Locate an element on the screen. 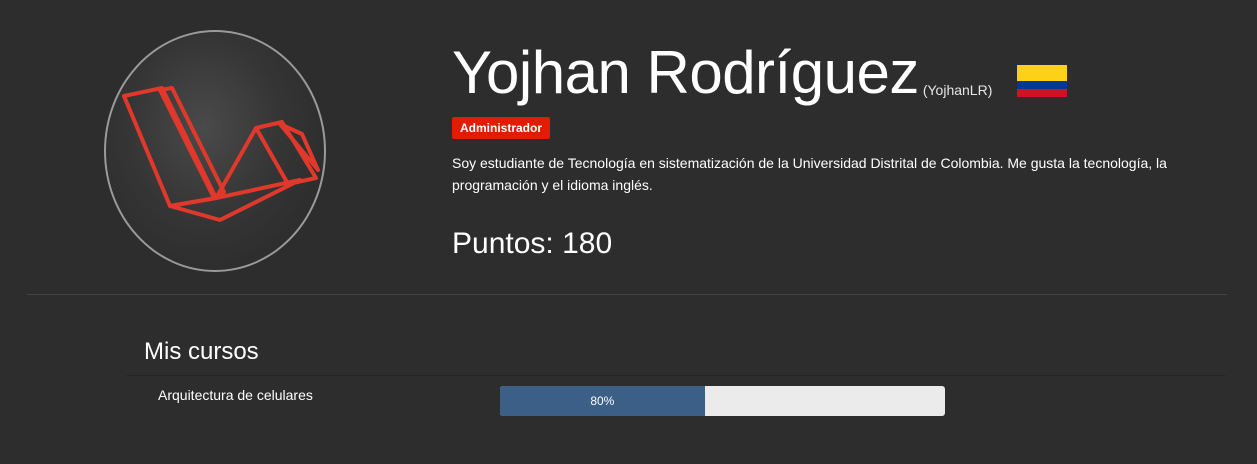 The image size is (1257, 464). role-badge: Administrador is located at coordinates (501, 128).